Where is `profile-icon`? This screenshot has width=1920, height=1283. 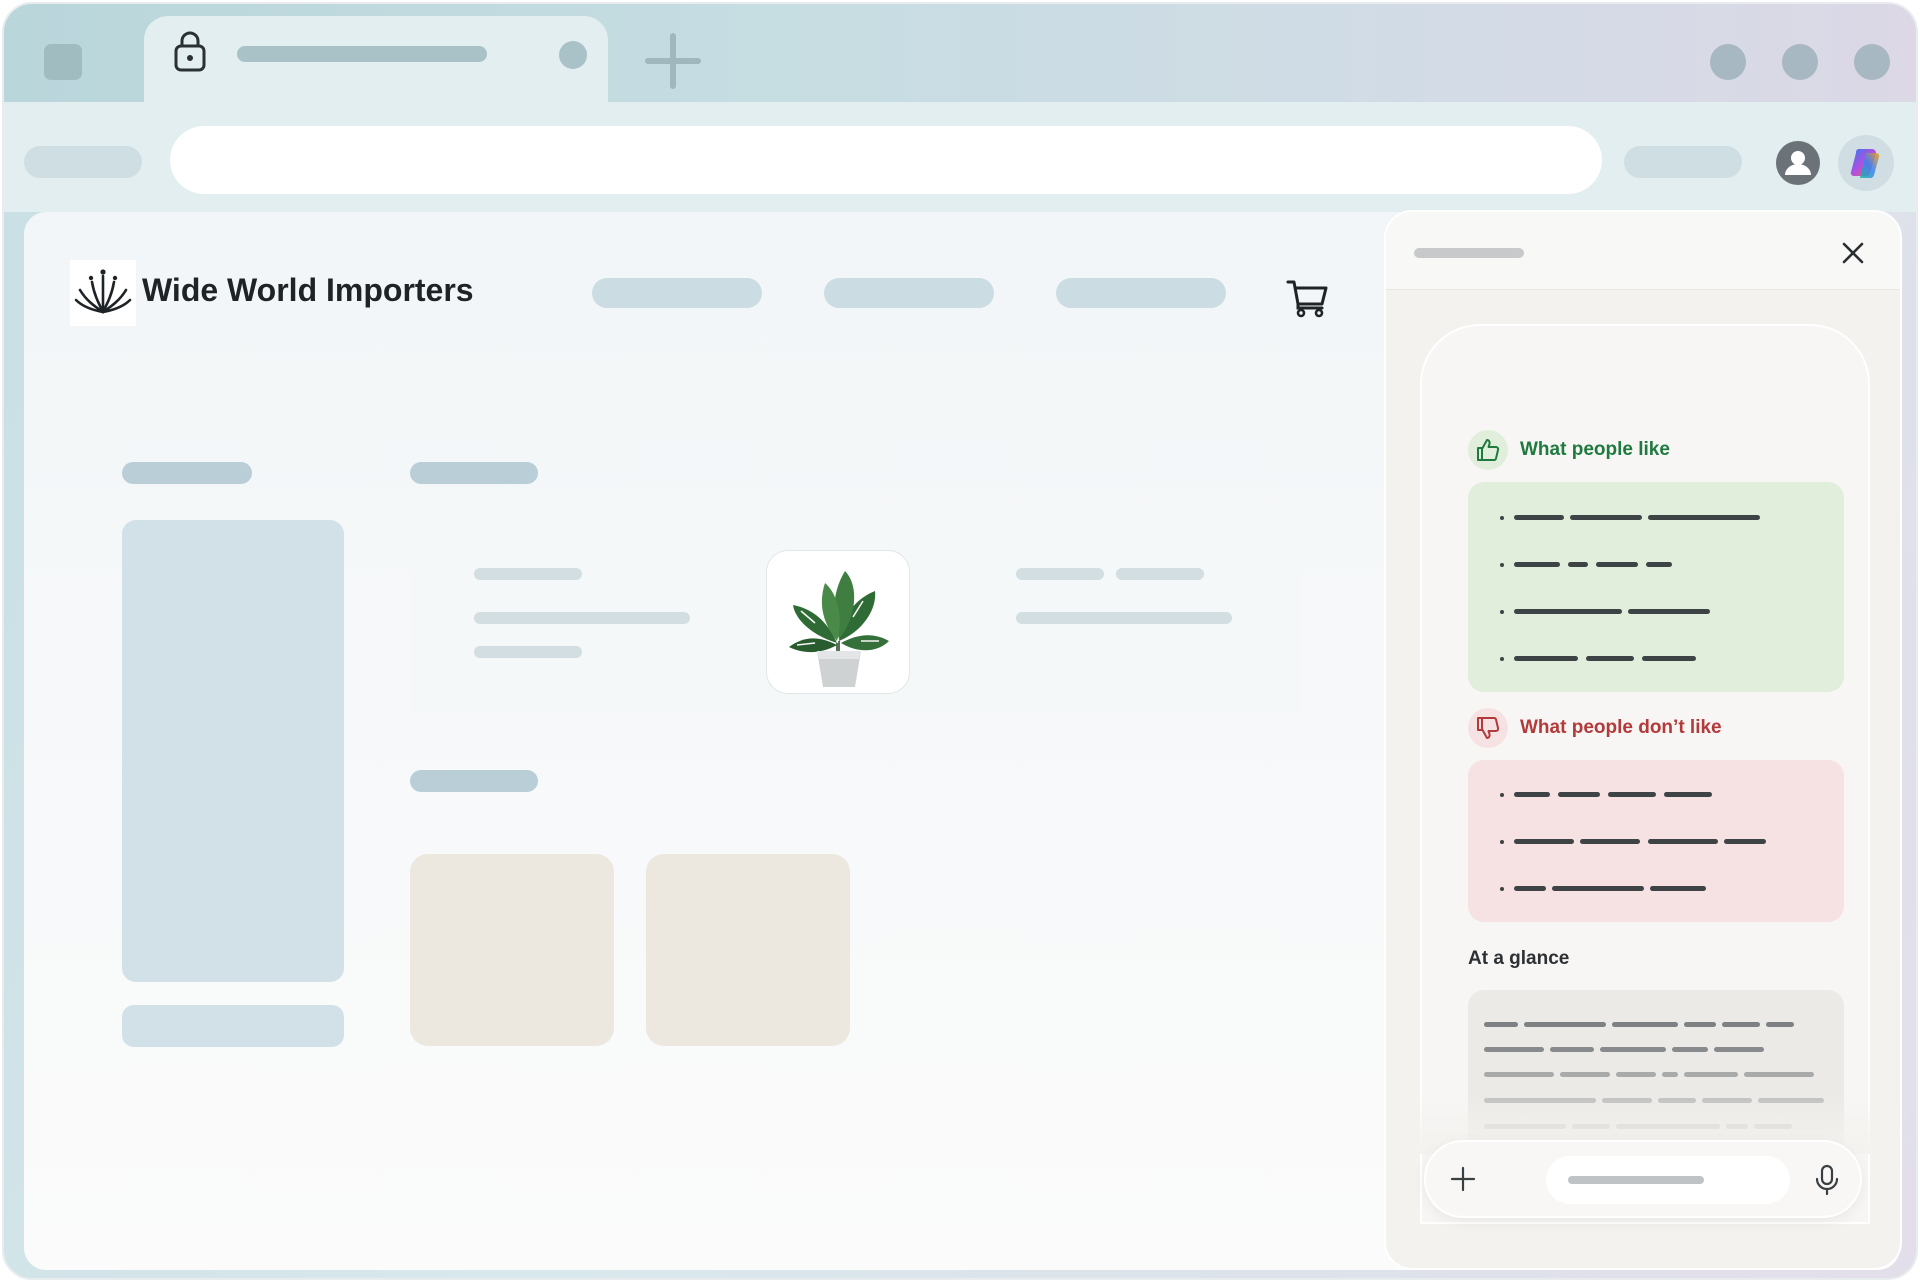
profile-icon is located at coordinates (1798, 163).